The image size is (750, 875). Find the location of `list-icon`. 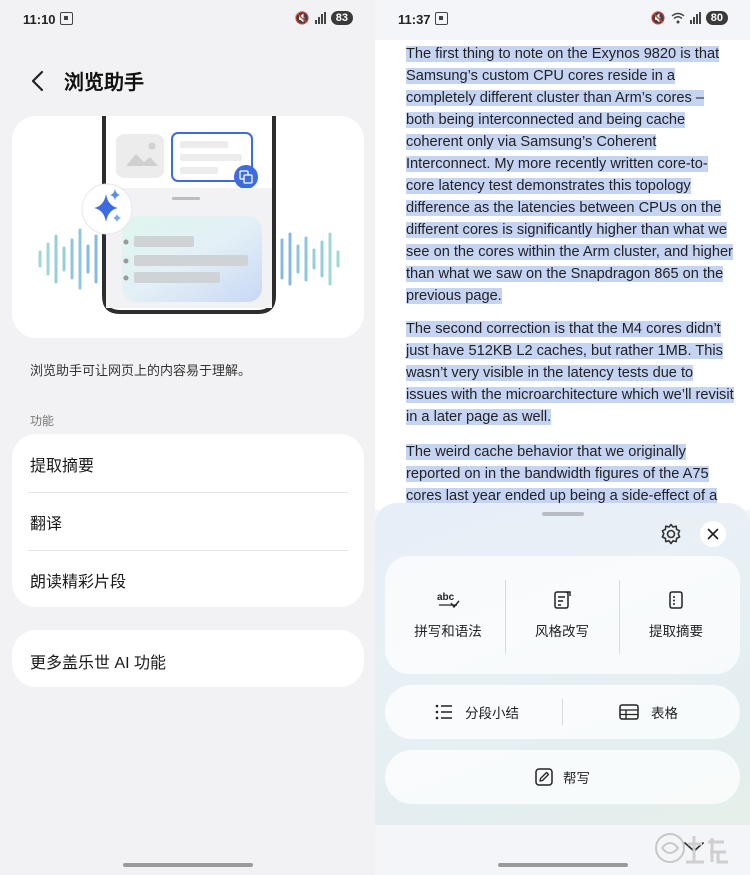

list-icon is located at coordinates (443, 712).